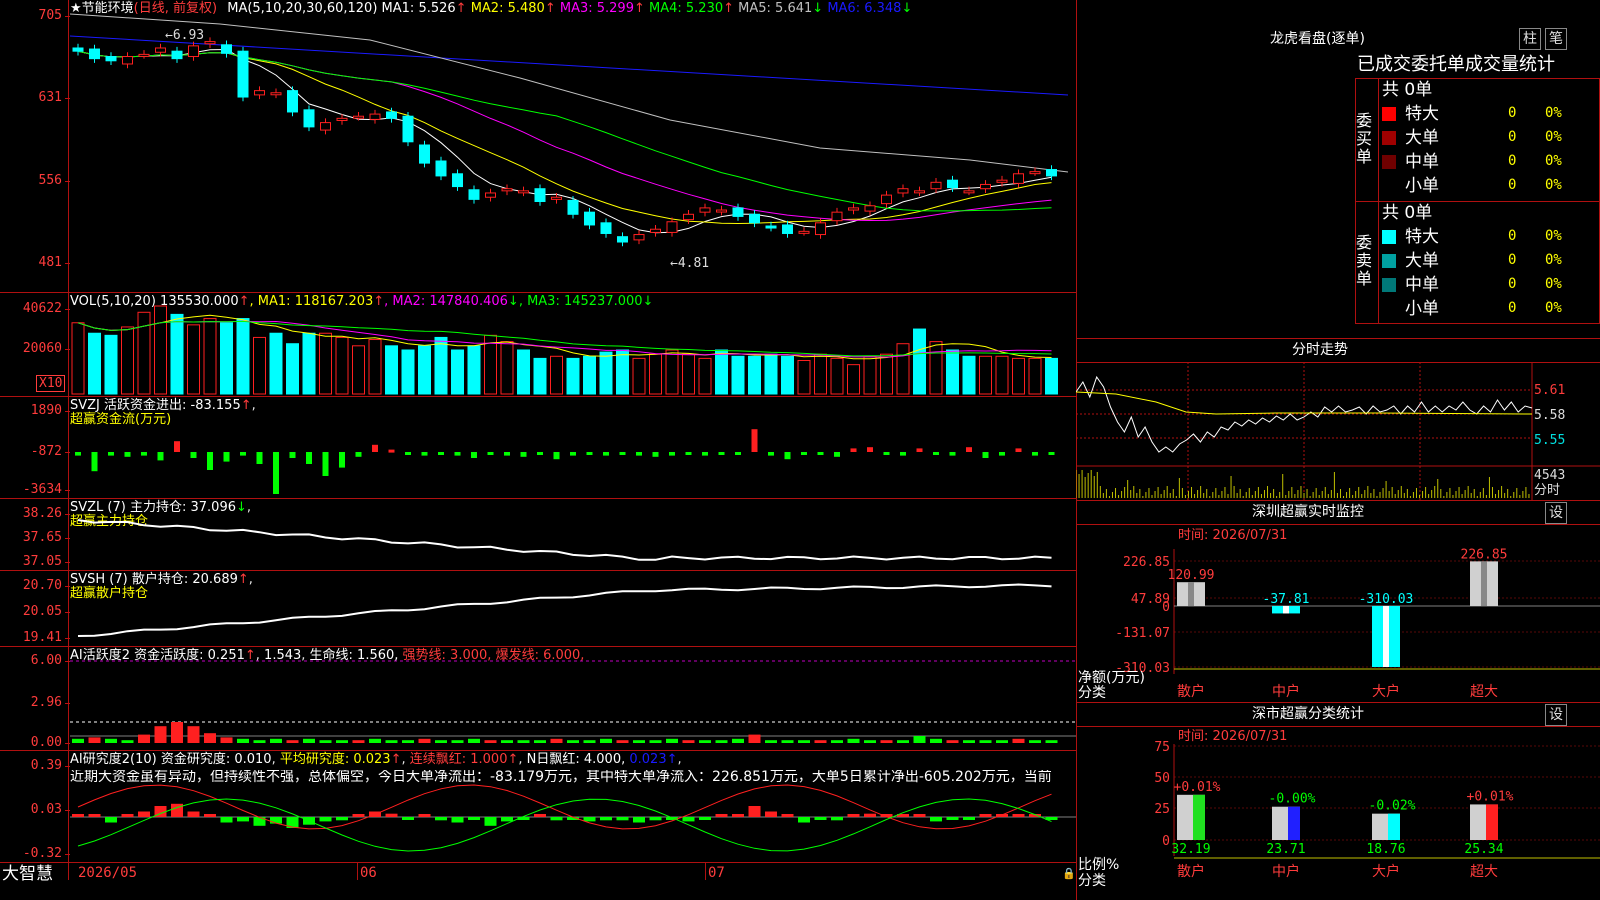  I want to click on ai2-chart, so click(573, 806).